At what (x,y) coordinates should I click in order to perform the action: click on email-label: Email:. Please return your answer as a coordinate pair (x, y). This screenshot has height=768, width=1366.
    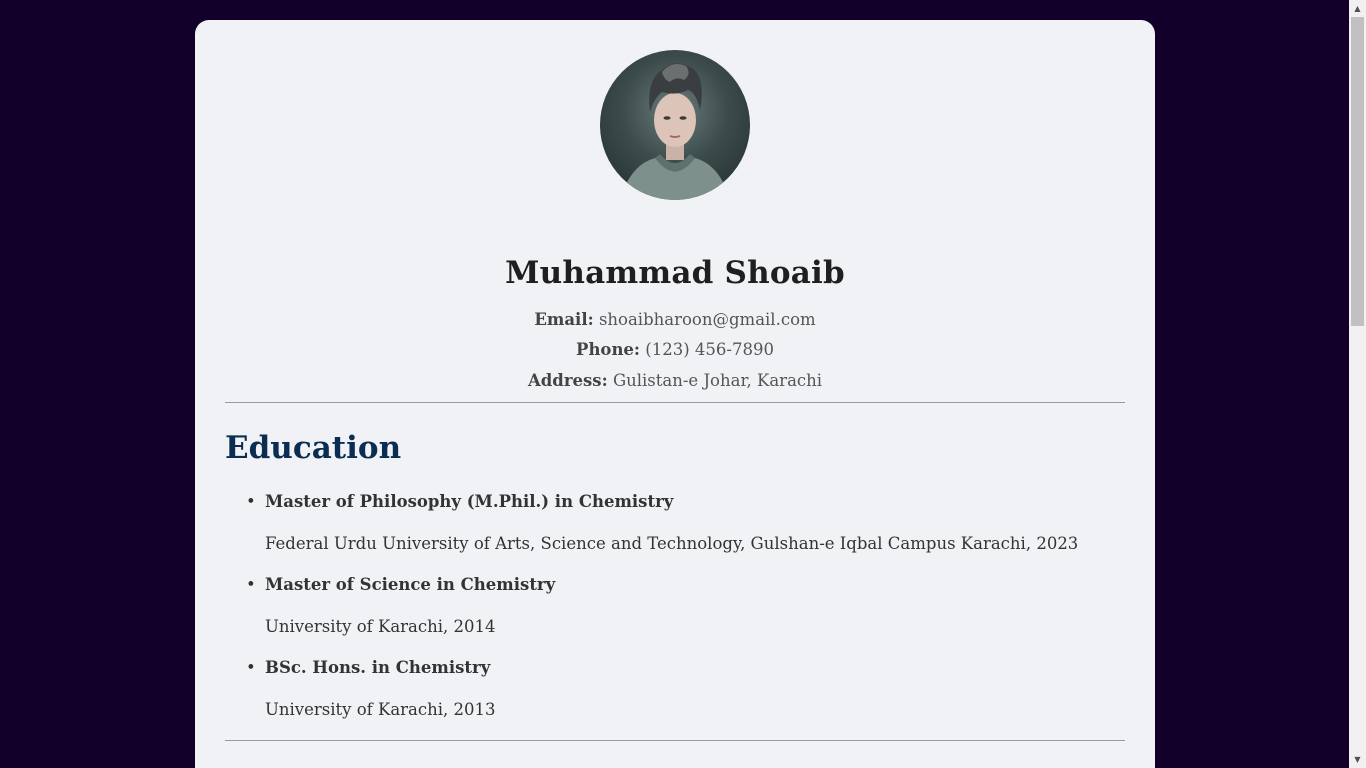
    Looking at the image, I should click on (564, 319).